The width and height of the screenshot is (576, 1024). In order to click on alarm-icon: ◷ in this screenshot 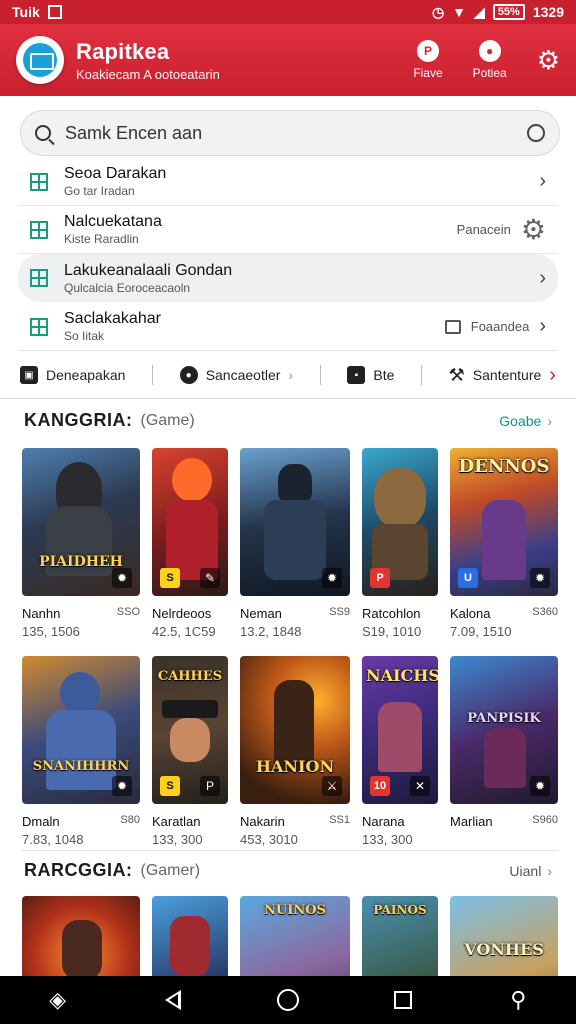, I will do `click(438, 11)`.